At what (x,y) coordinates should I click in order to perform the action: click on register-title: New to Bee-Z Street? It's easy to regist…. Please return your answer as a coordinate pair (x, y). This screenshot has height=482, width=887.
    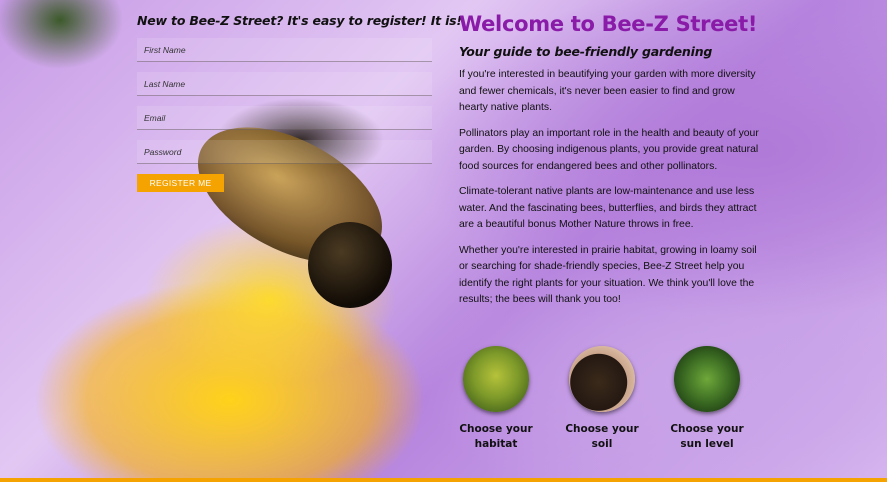
    Looking at the image, I should click on (299, 20).